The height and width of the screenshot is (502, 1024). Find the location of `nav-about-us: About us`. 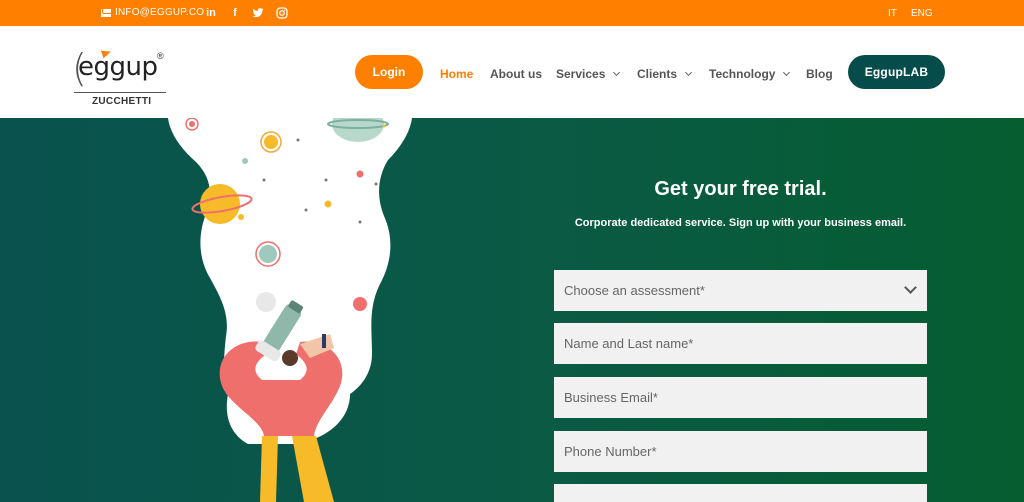

nav-about-us: About us is located at coordinates (516, 74).